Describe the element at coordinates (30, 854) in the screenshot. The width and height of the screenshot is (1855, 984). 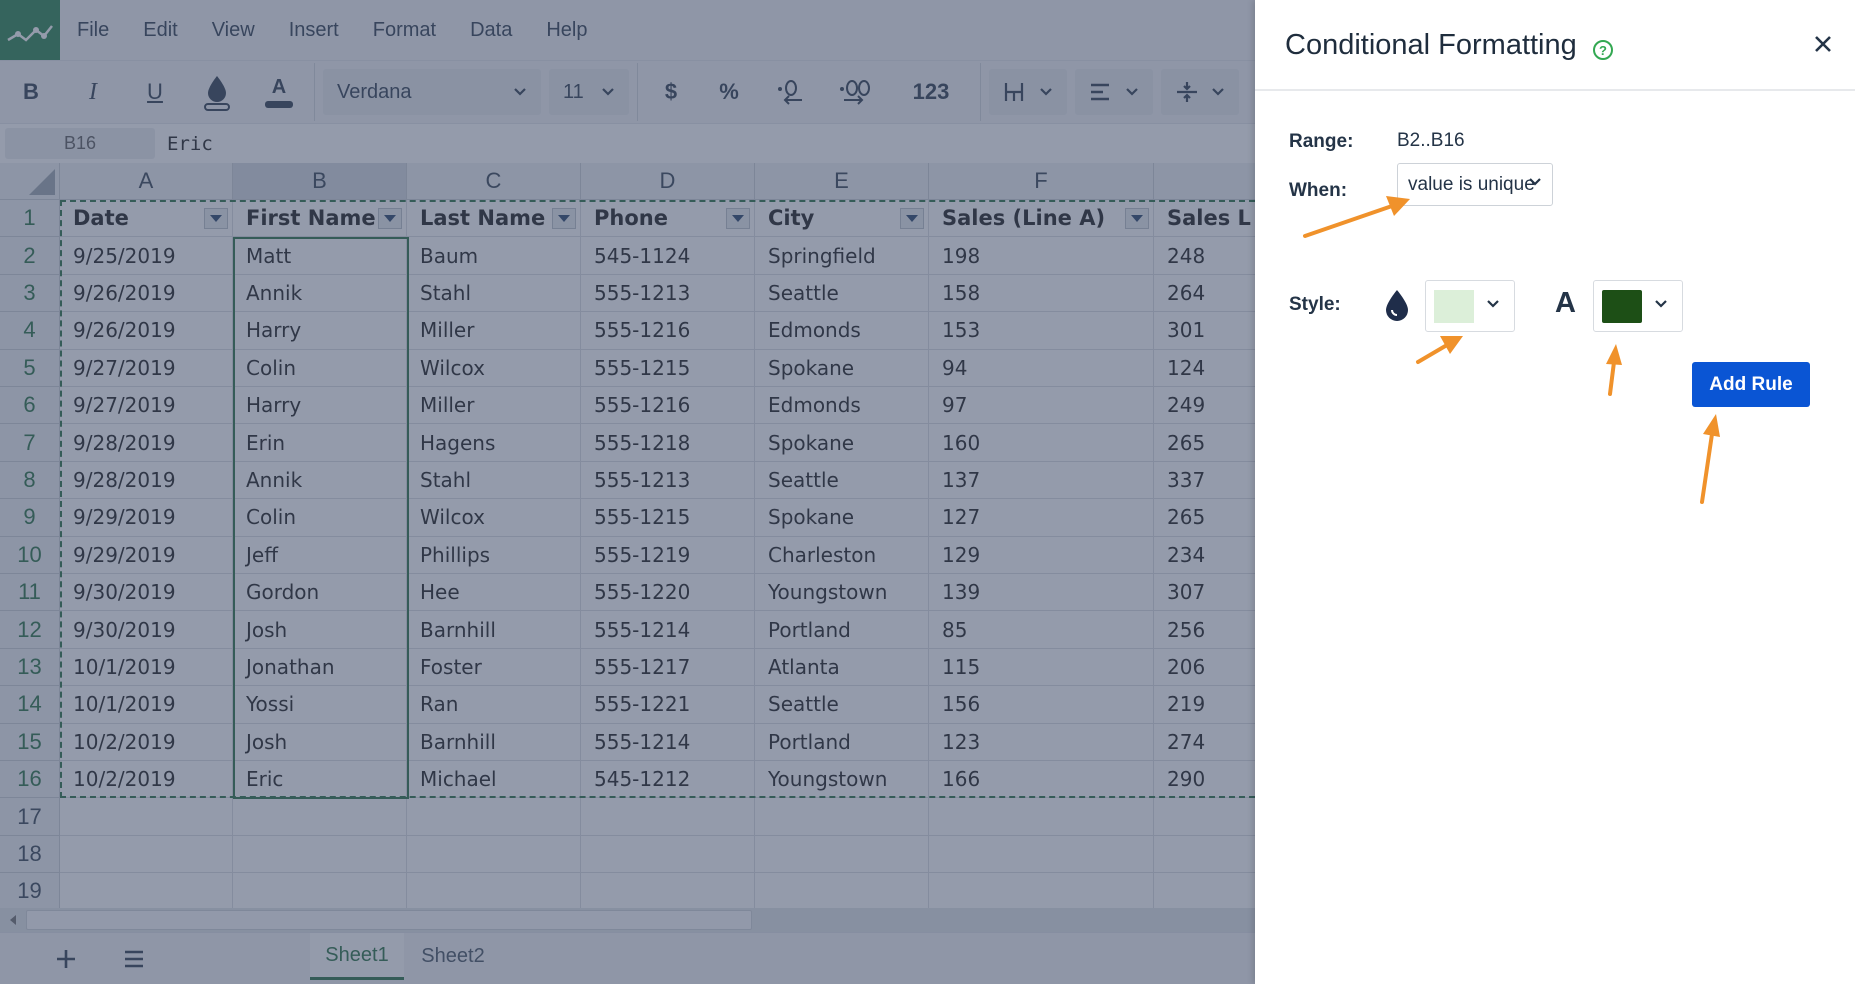
I see `row-header: 18` at that location.